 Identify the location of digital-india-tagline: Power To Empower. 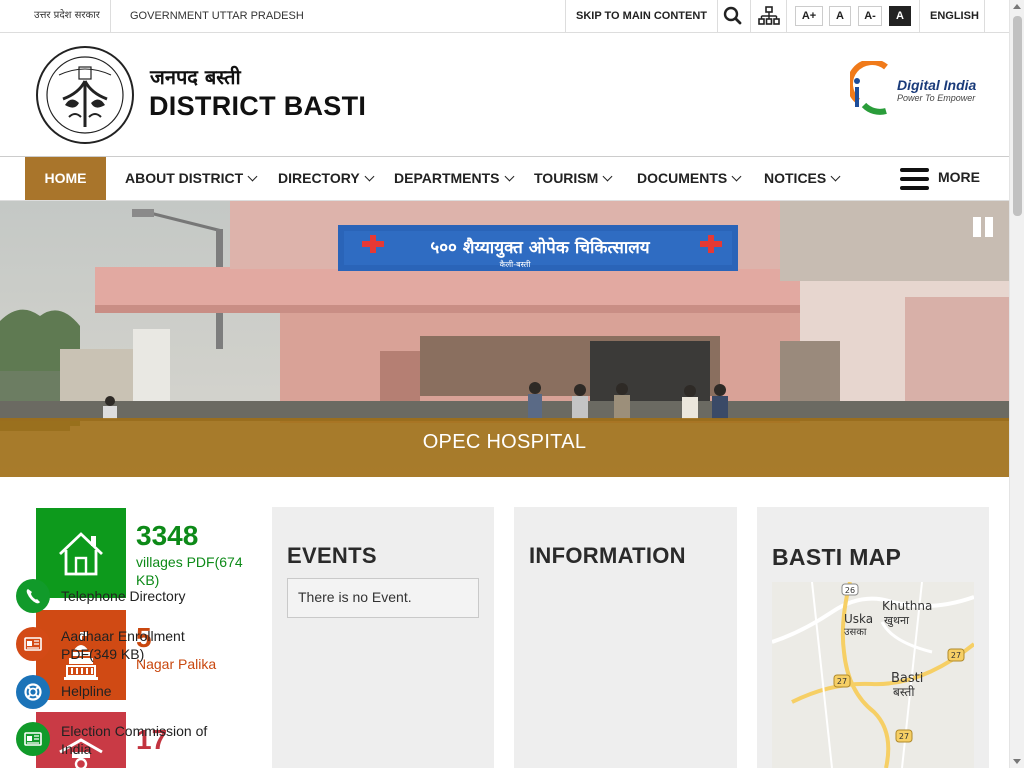
(936, 98).